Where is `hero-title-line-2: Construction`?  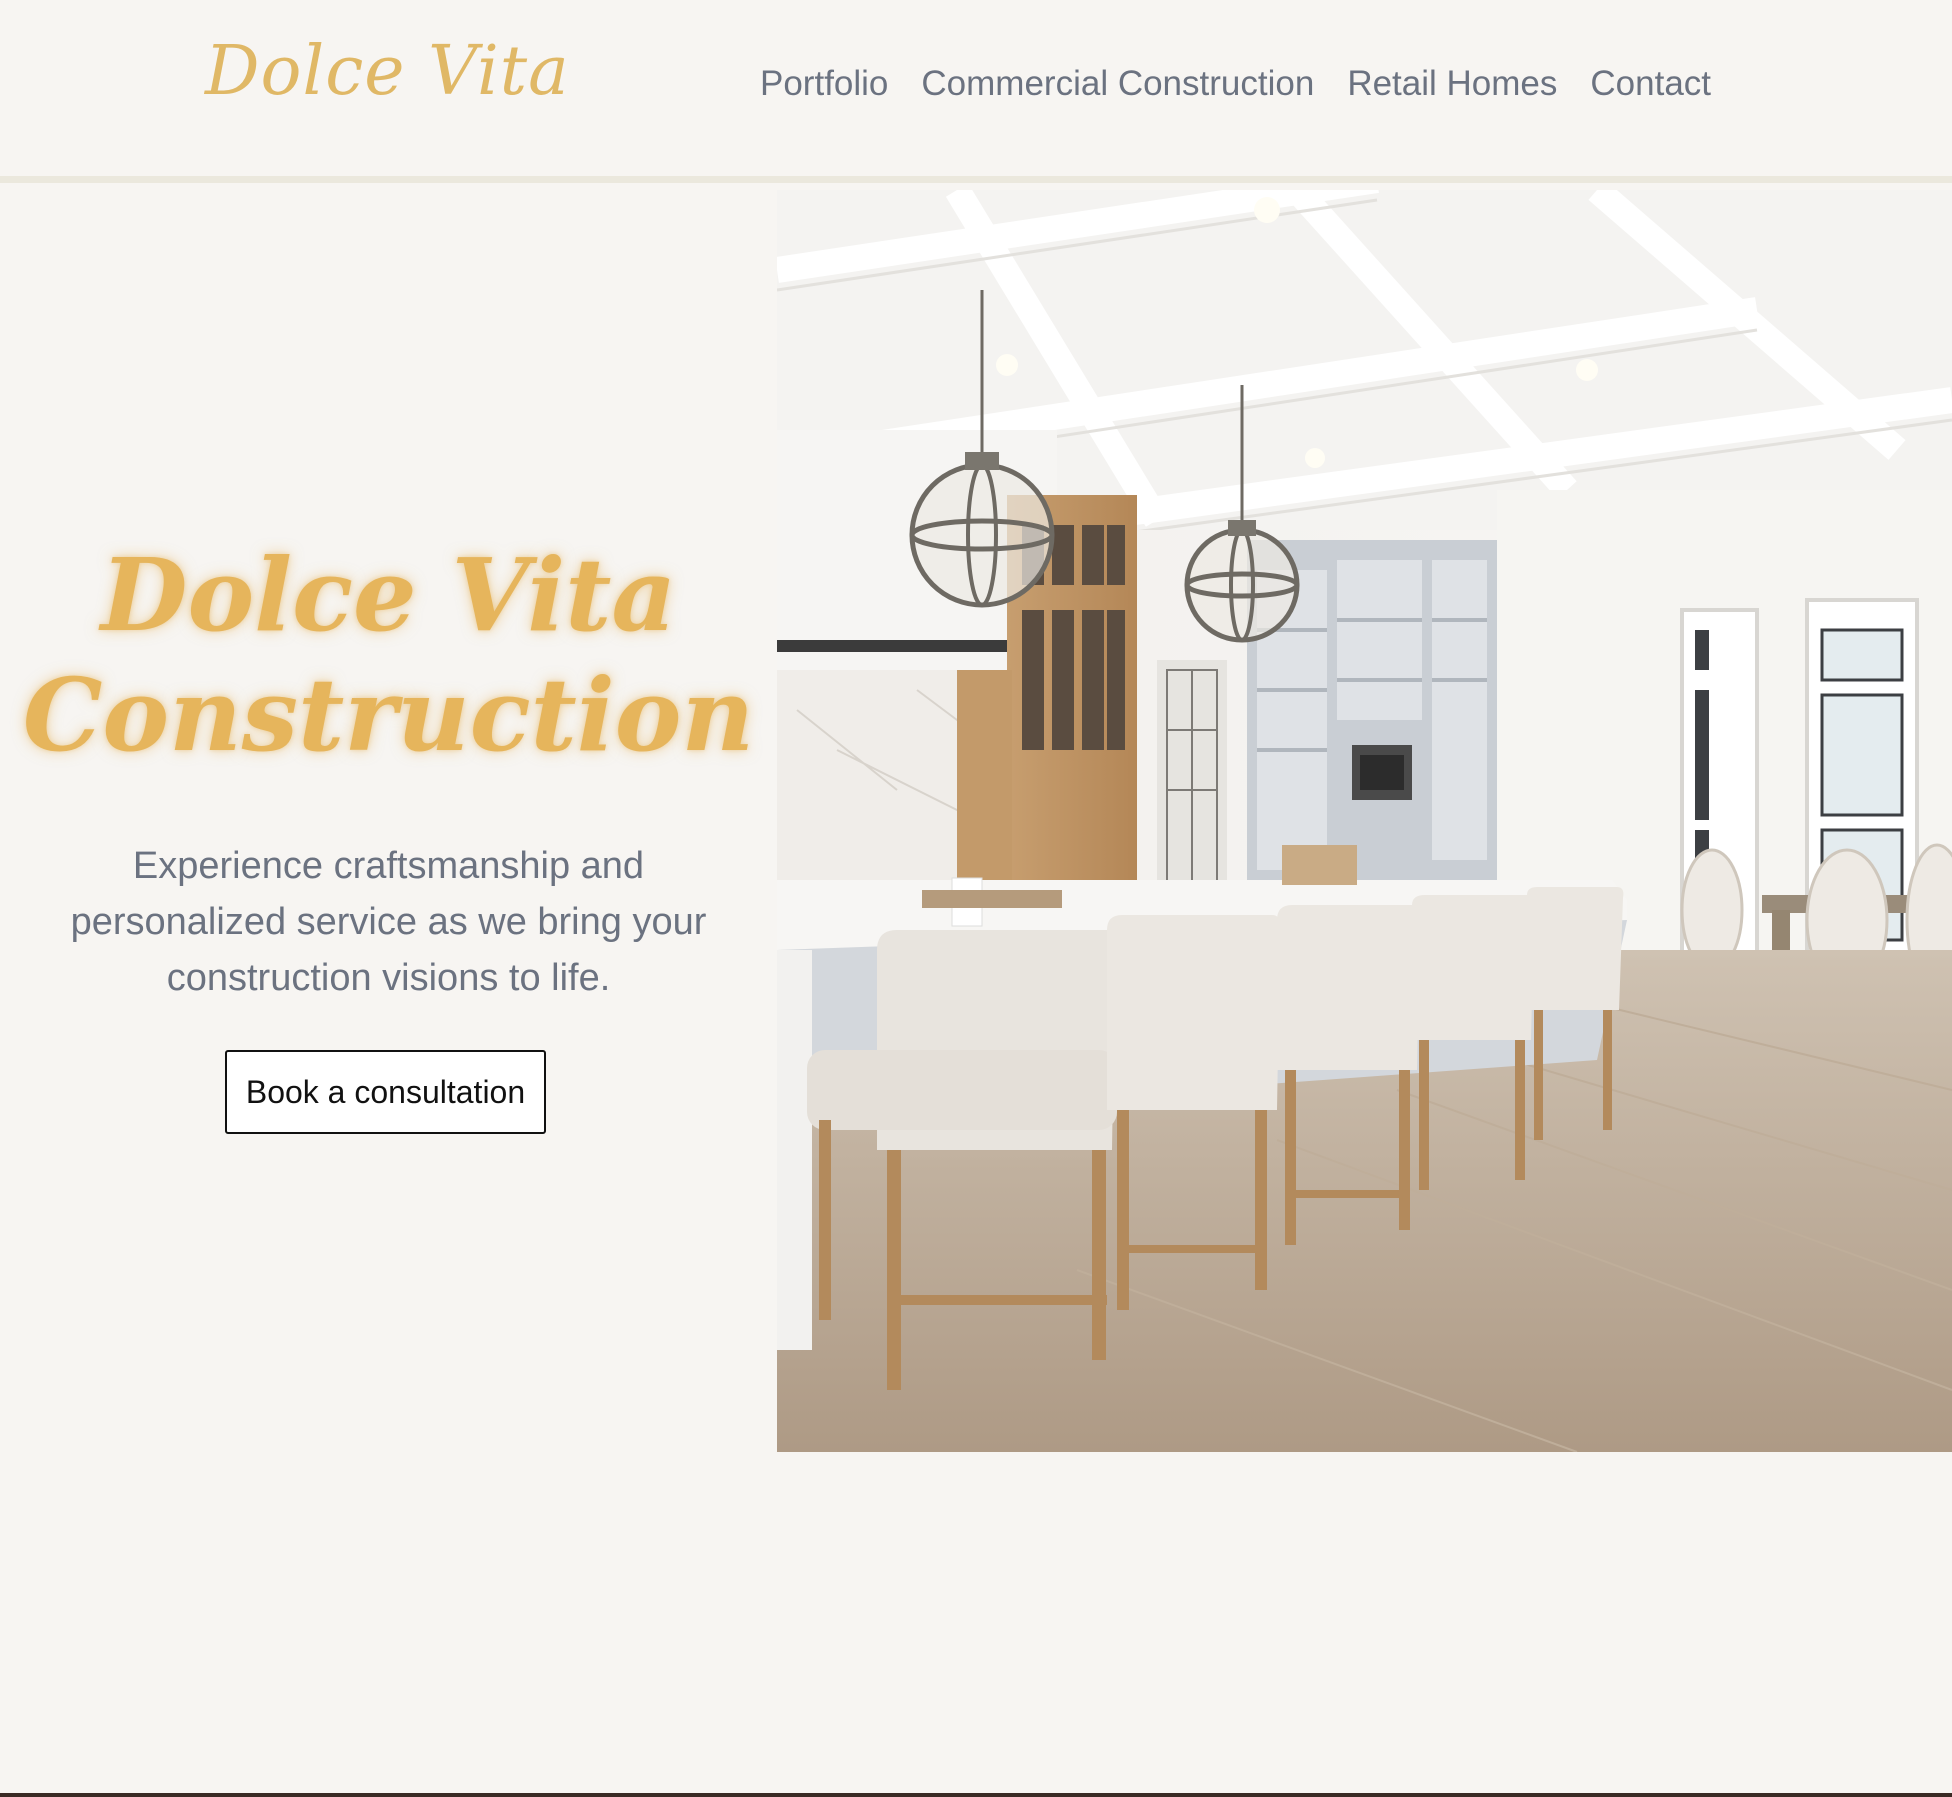
hero-title-line-2: Construction is located at coordinates (388, 715).